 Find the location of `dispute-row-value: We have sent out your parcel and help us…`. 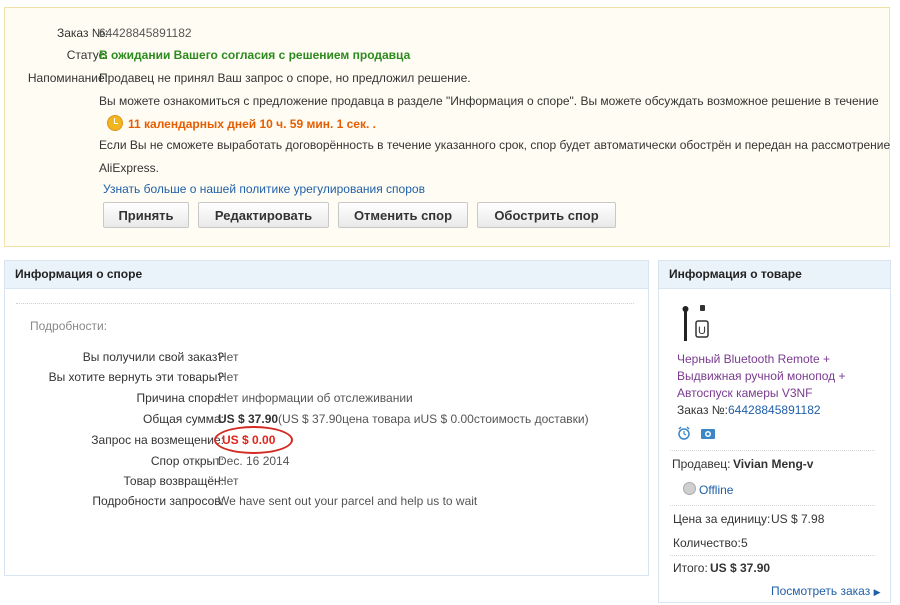

dispute-row-value: We have sent out your parcel and help us… is located at coordinates (348, 501).